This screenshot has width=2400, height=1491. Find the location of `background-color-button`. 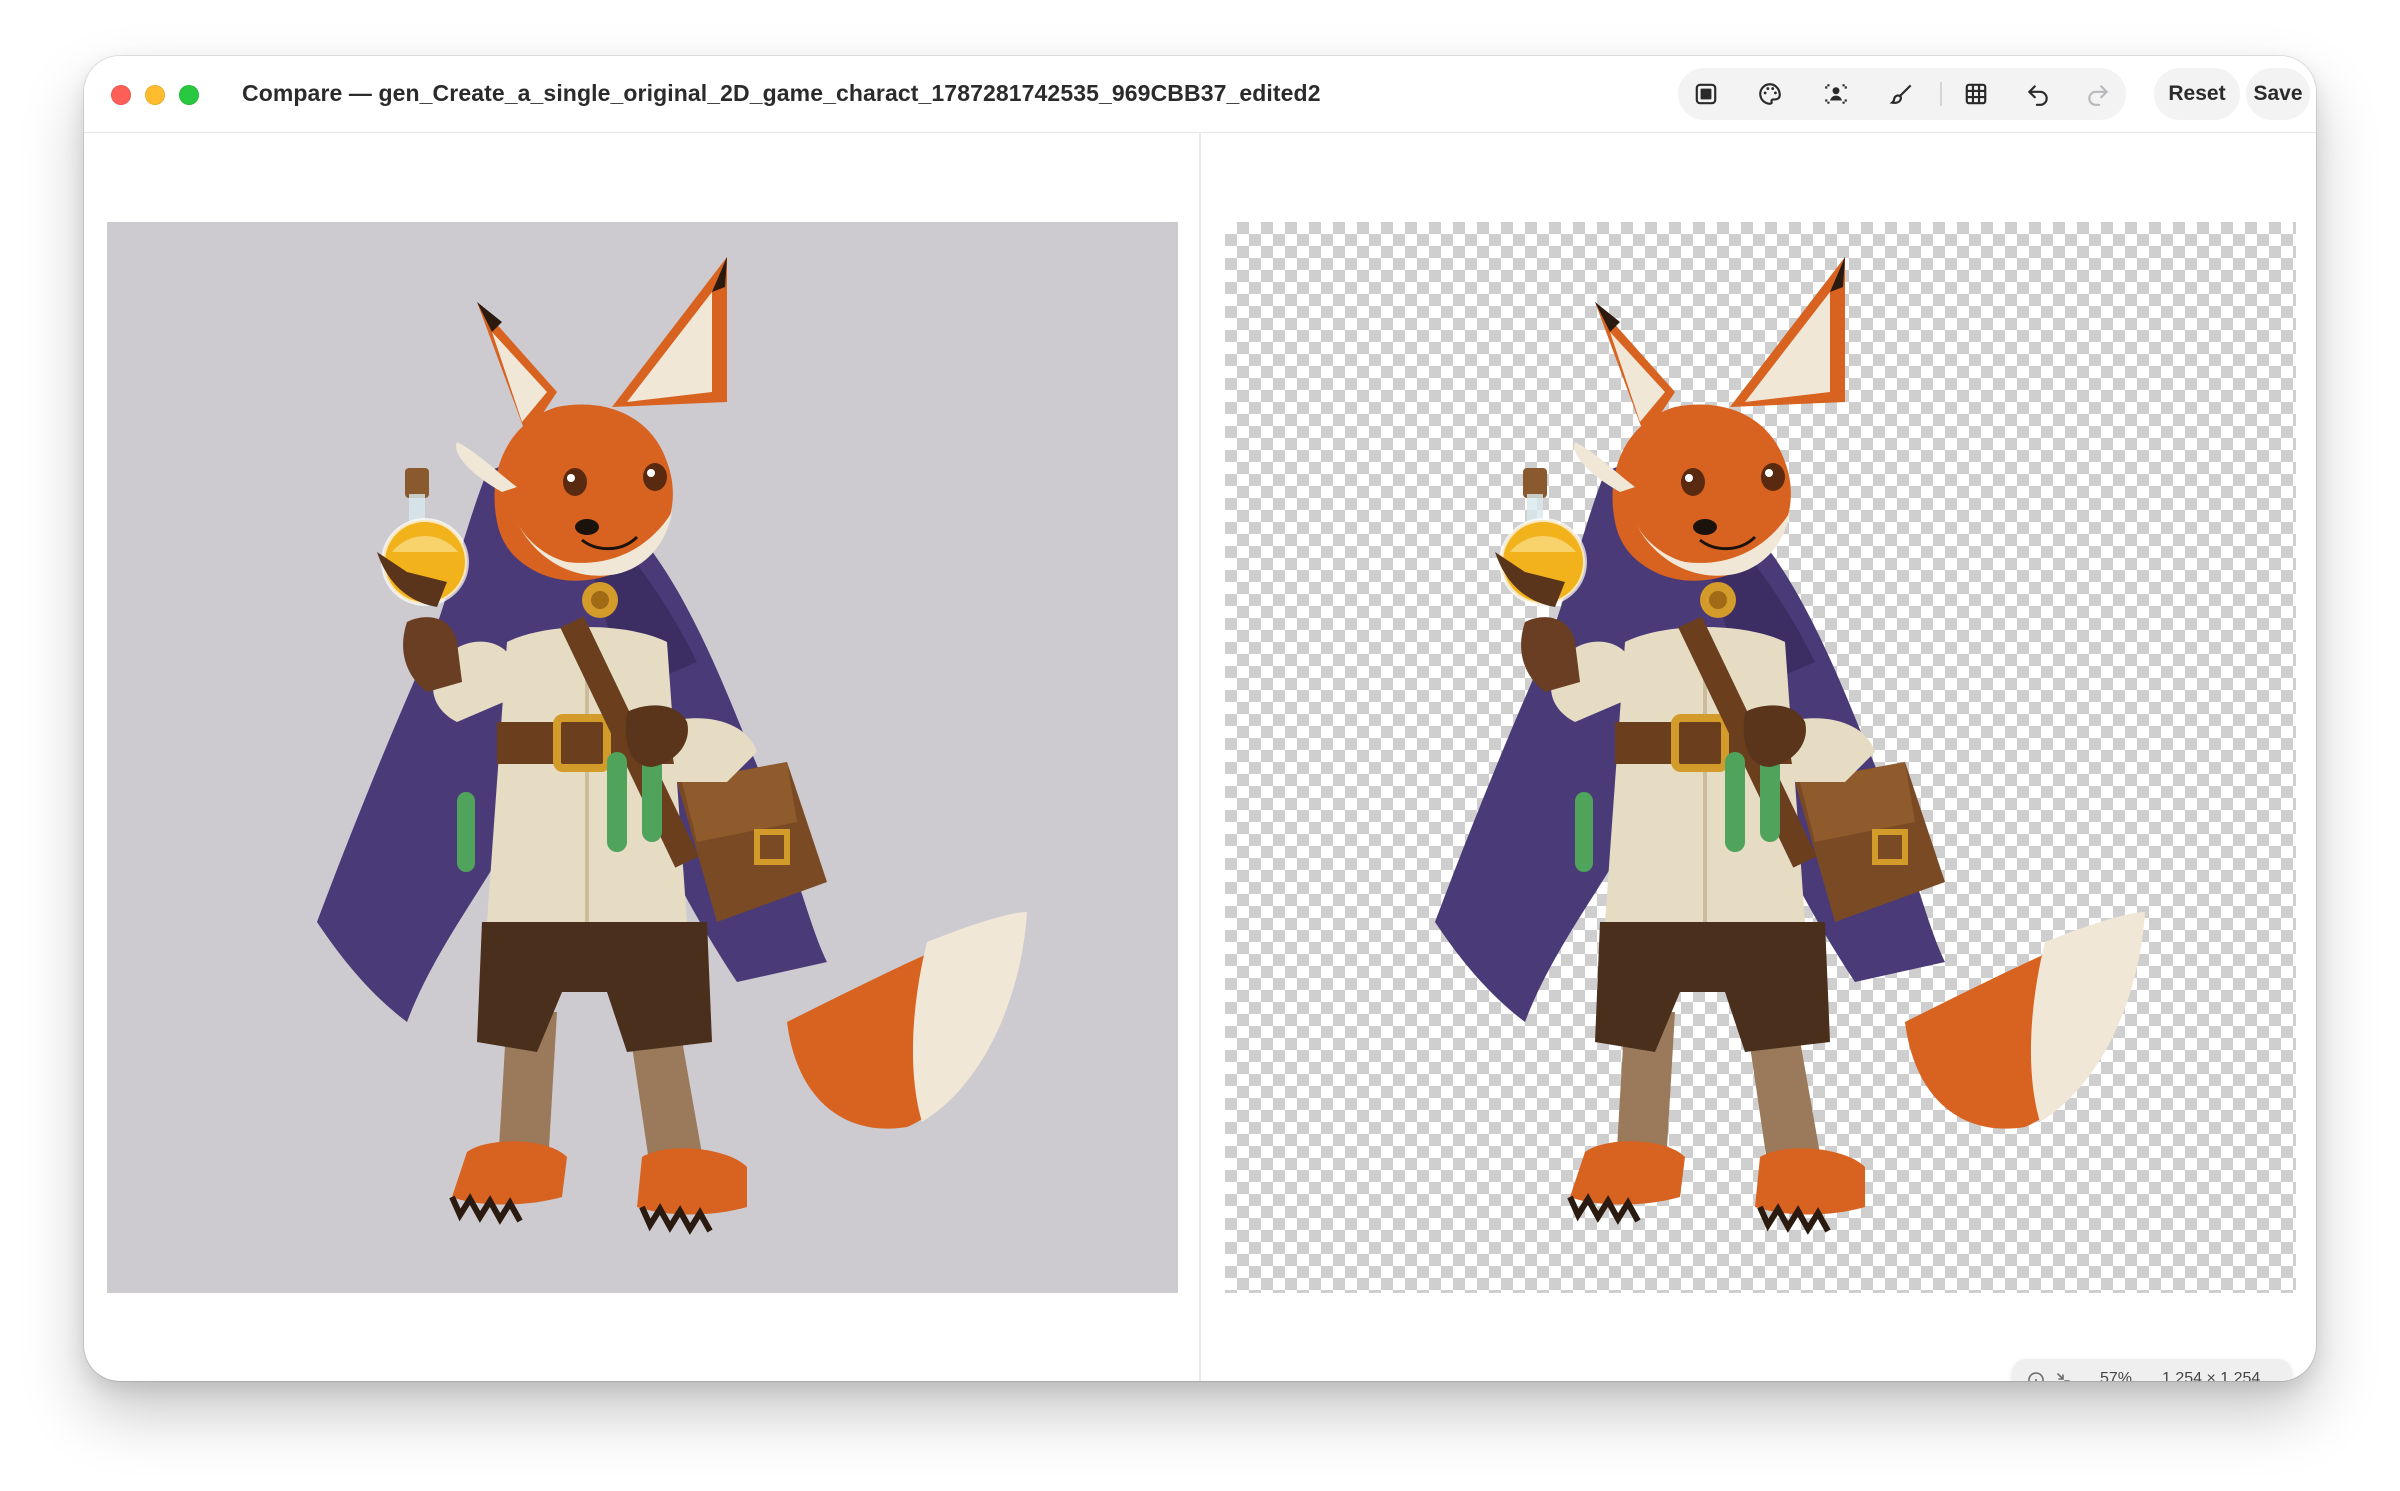

background-color-button is located at coordinates (1706, 94).